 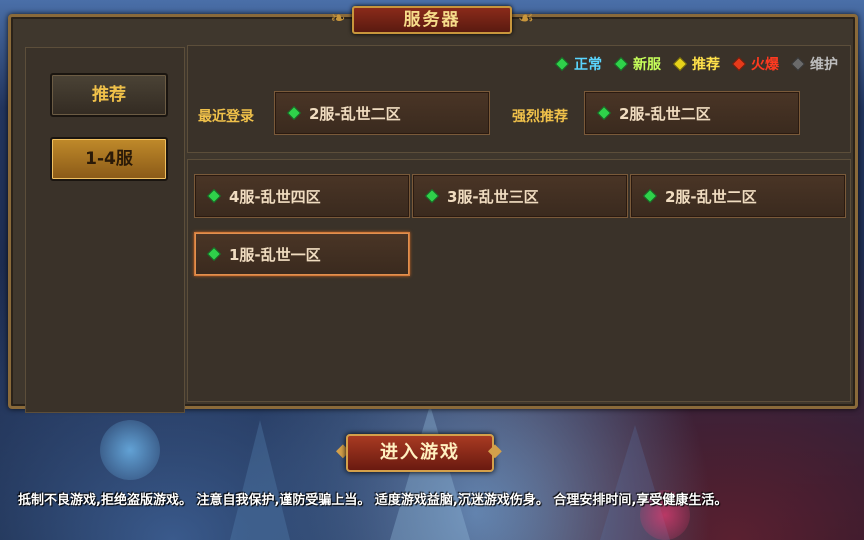 I want to click on server-name: 3服-乱世三区, so click(x=493, y=196).